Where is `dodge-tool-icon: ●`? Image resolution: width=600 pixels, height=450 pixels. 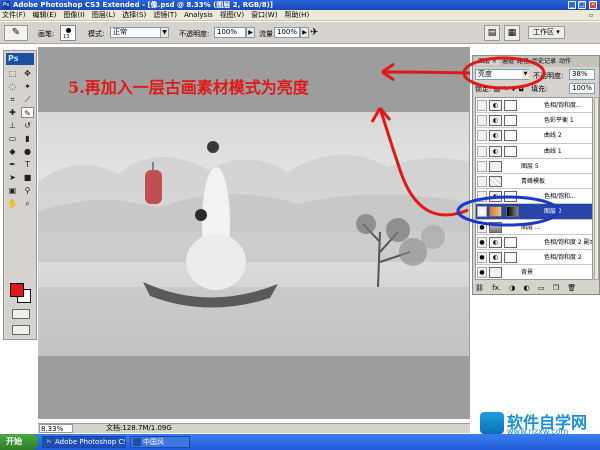
dodge-tool-icon: ● is located at coordinates (27, 151).